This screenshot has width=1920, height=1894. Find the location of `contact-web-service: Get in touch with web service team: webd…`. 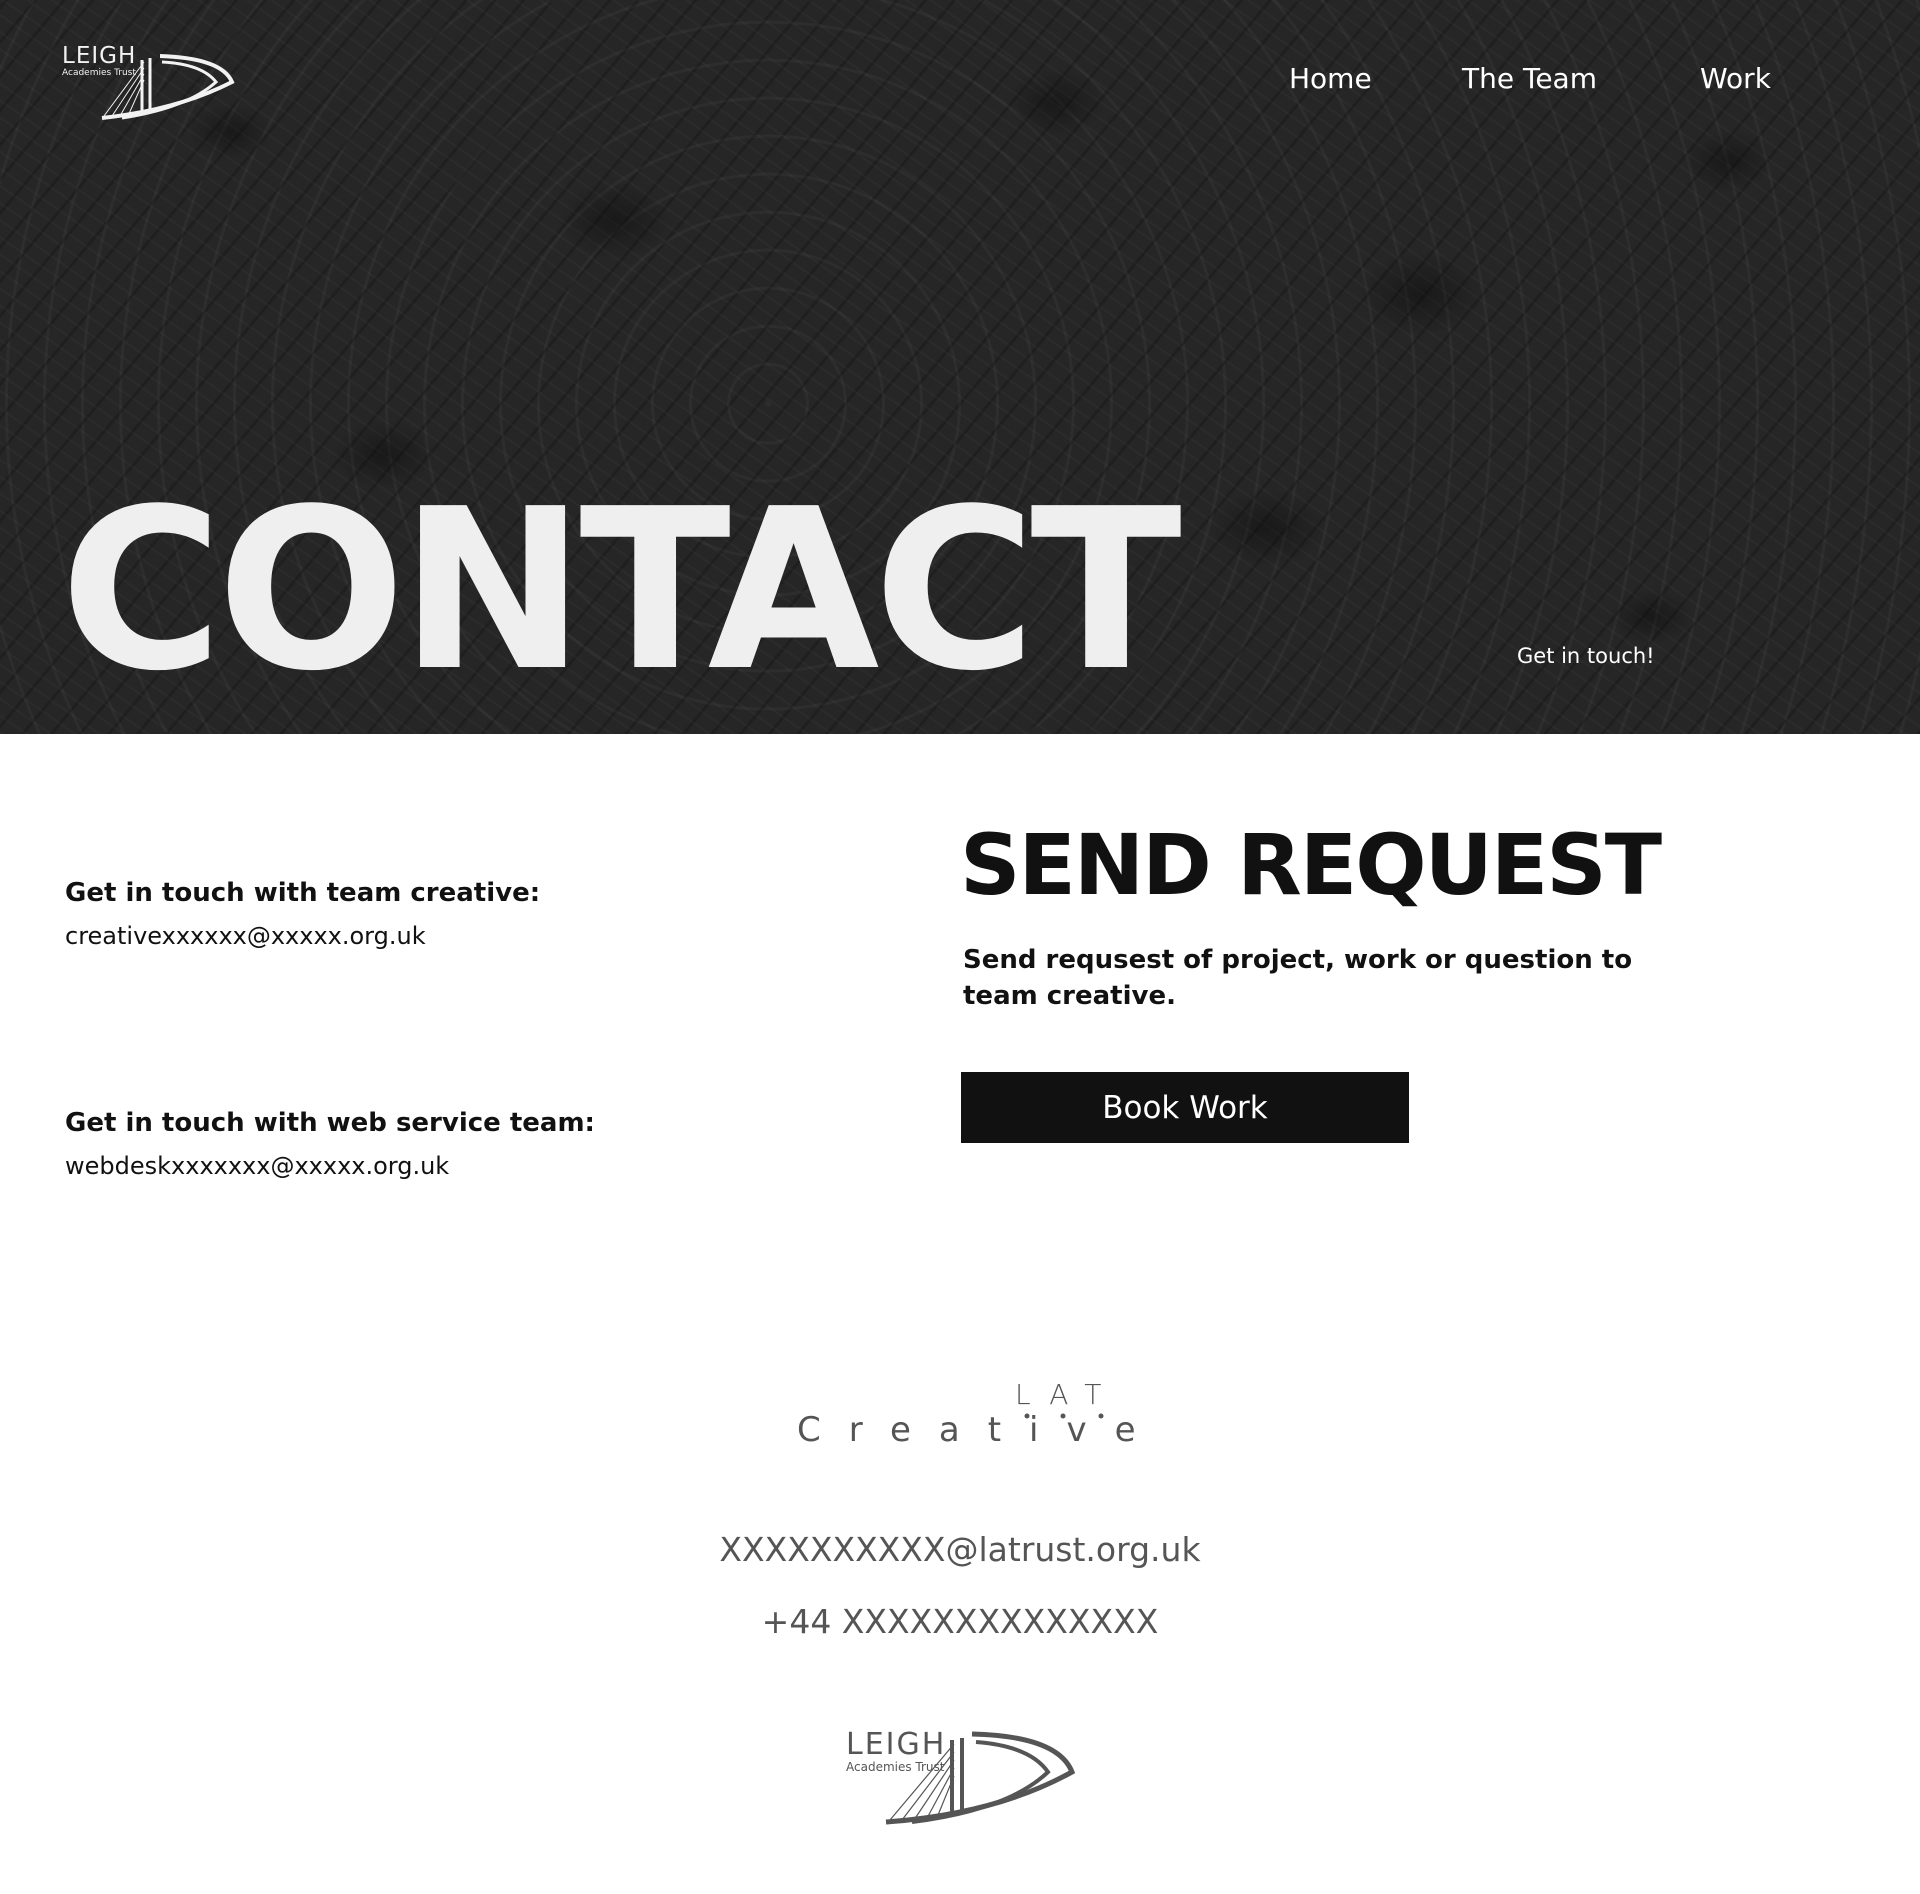

contact-web-service: Get in touch with web service team: webd… is located at coordinates (330, 1144).